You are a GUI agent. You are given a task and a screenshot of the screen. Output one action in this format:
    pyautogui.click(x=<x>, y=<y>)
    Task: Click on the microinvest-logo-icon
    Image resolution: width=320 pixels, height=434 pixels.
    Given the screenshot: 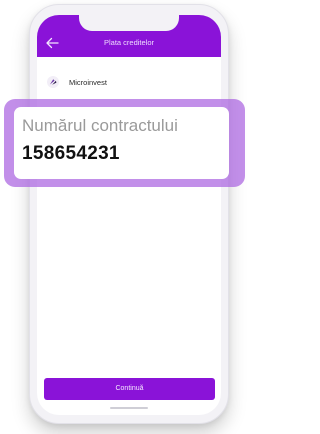 What is the action you would take?
    pyautogui.click(x=53, y=82)
    